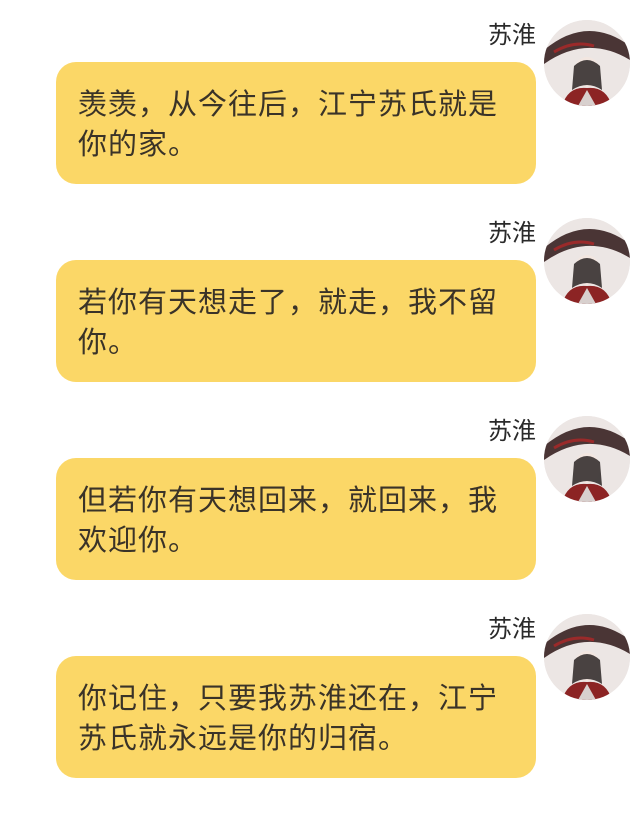 This screenshot has height=818, width=640. Describe the element at coordinates (296, 717) in the screenshot. I see `message-bubble: 你记住，只要我苏淮还在，江宁苏氏就永远是你的归宿。` at that location.